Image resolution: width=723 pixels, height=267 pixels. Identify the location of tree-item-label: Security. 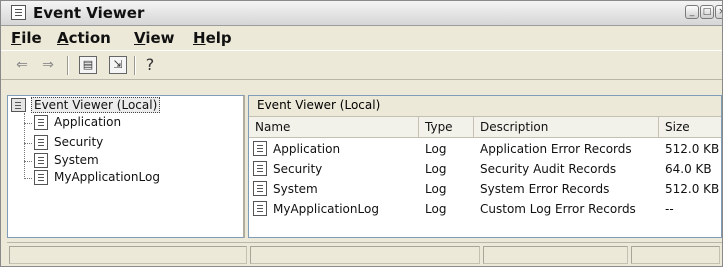
(79, 142).